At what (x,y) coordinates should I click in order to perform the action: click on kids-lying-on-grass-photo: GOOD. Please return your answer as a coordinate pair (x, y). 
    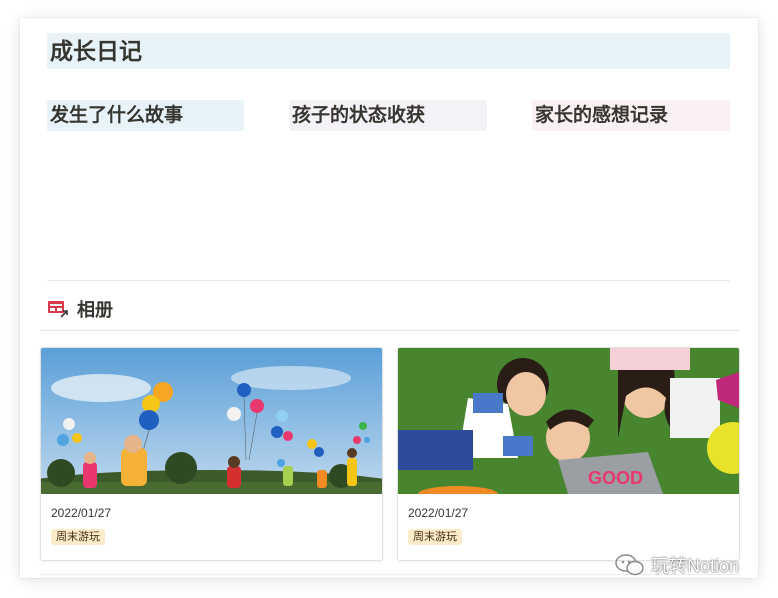
    Looking at the image, I should click on (568, 421).